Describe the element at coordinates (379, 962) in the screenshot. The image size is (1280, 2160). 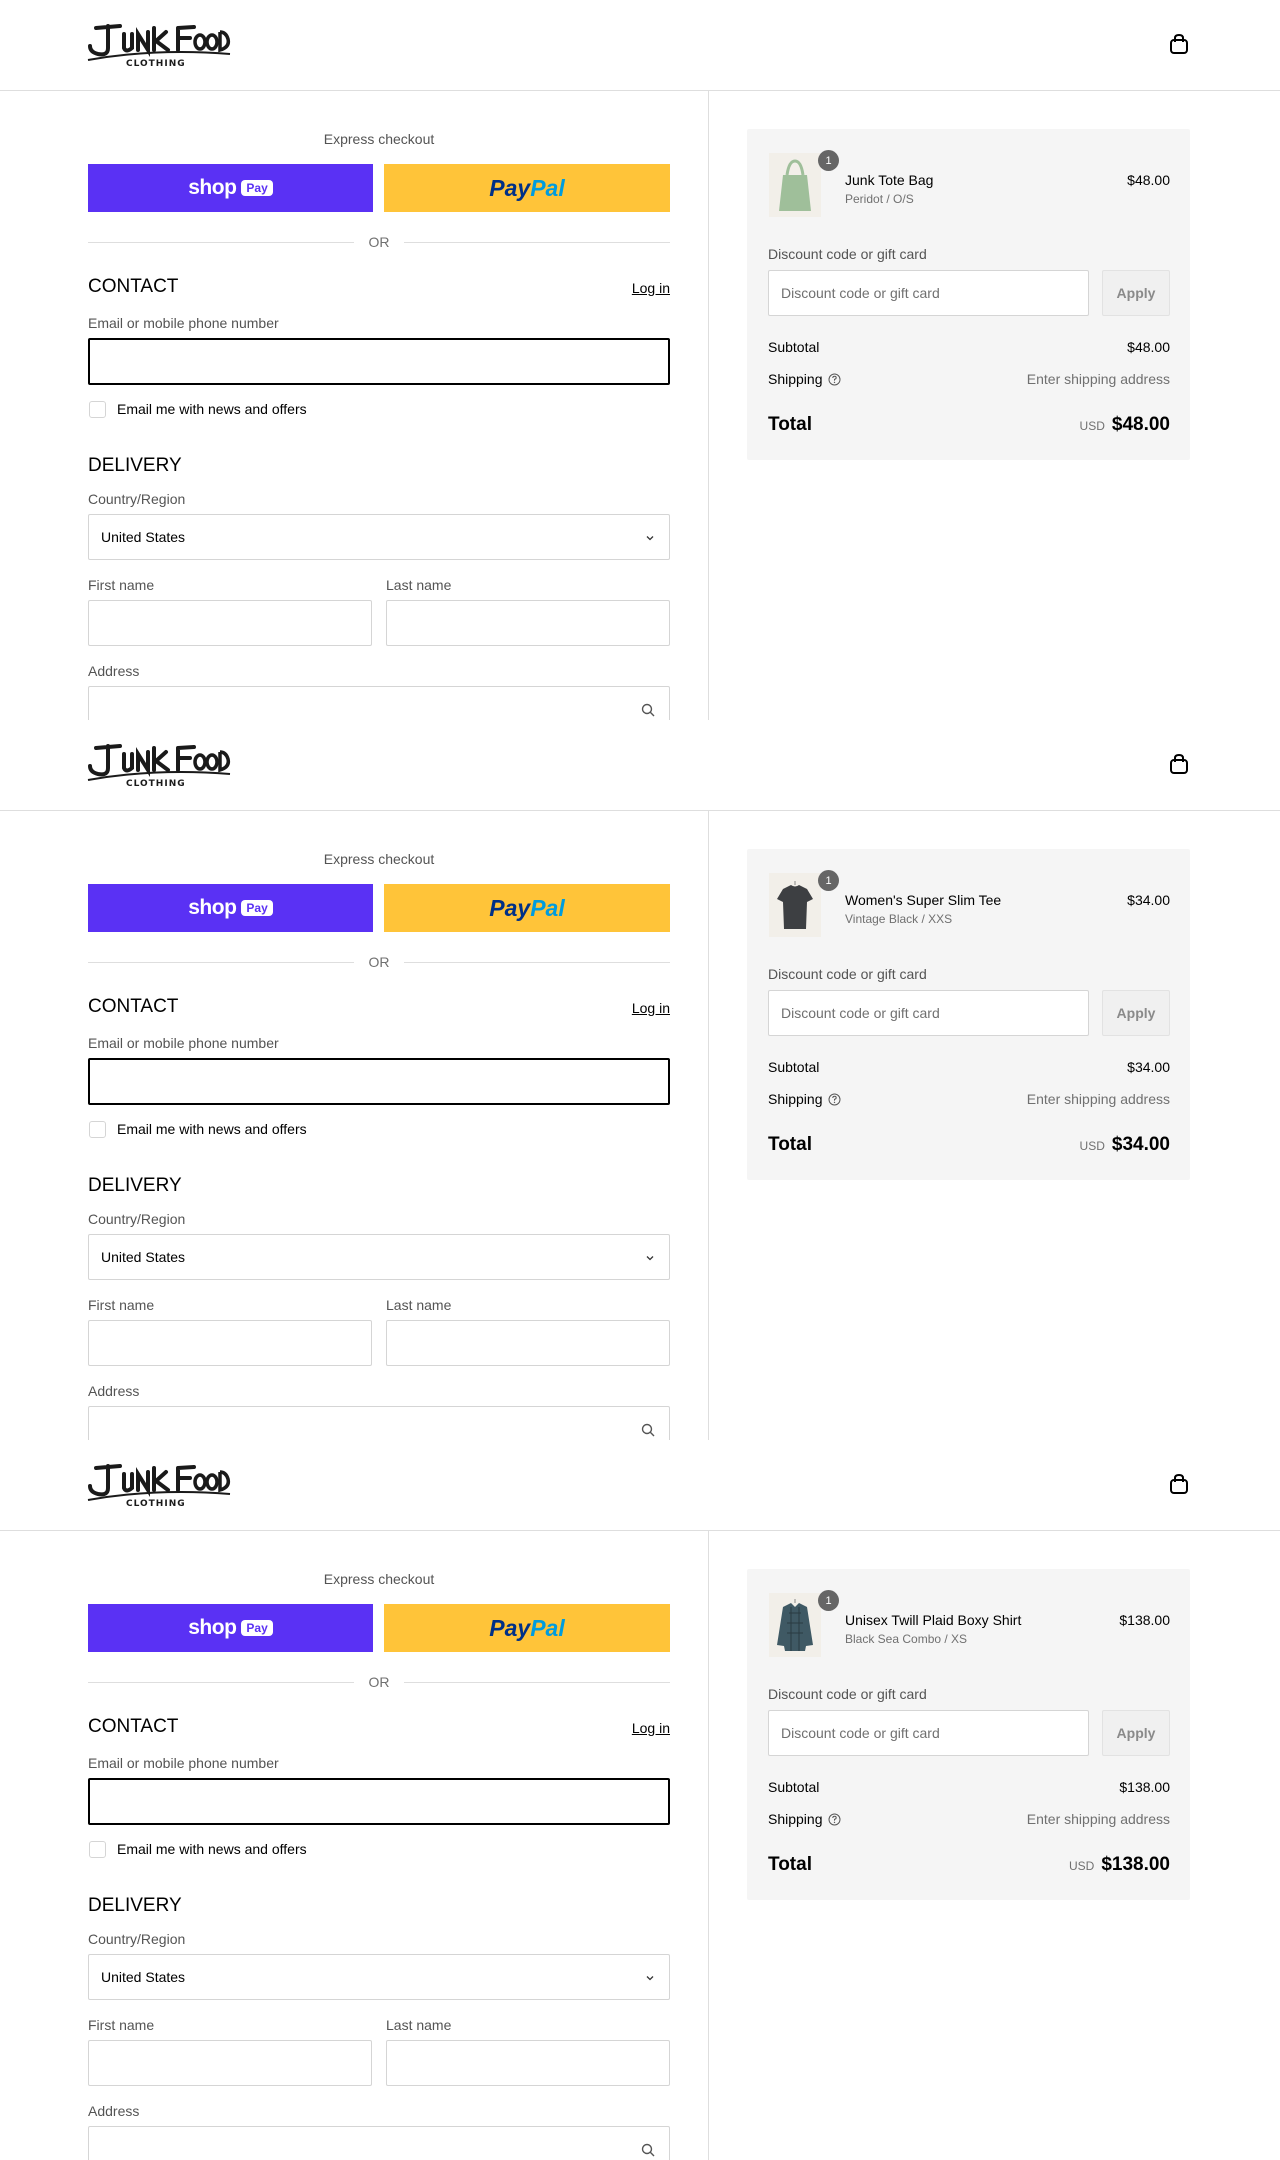
I see `or-divider-text: OR` at that location.